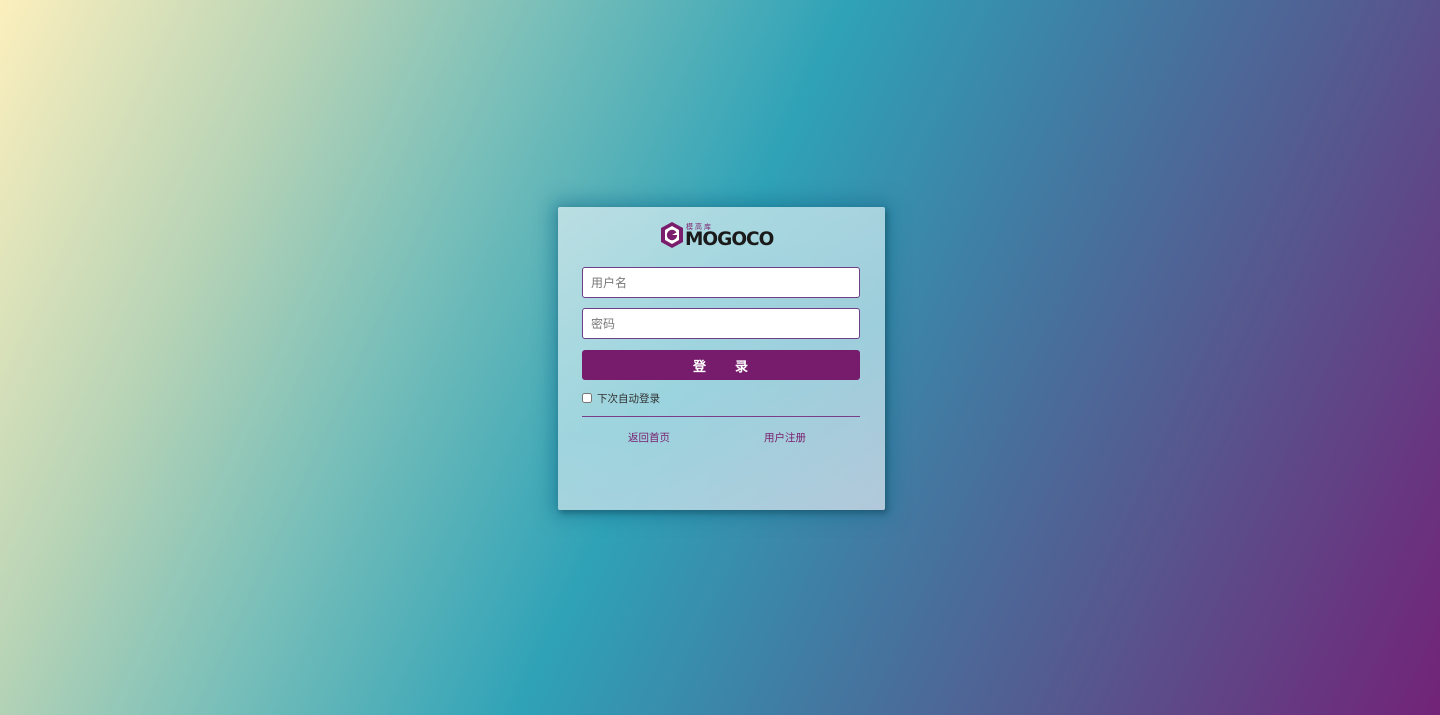 Image resolution: width=1440 pixels, height=715 pixels. What do you see at coordinates (587, 398) in the screenshot?
I see `remember-me-checkbox` at bounding box center [587, 398].